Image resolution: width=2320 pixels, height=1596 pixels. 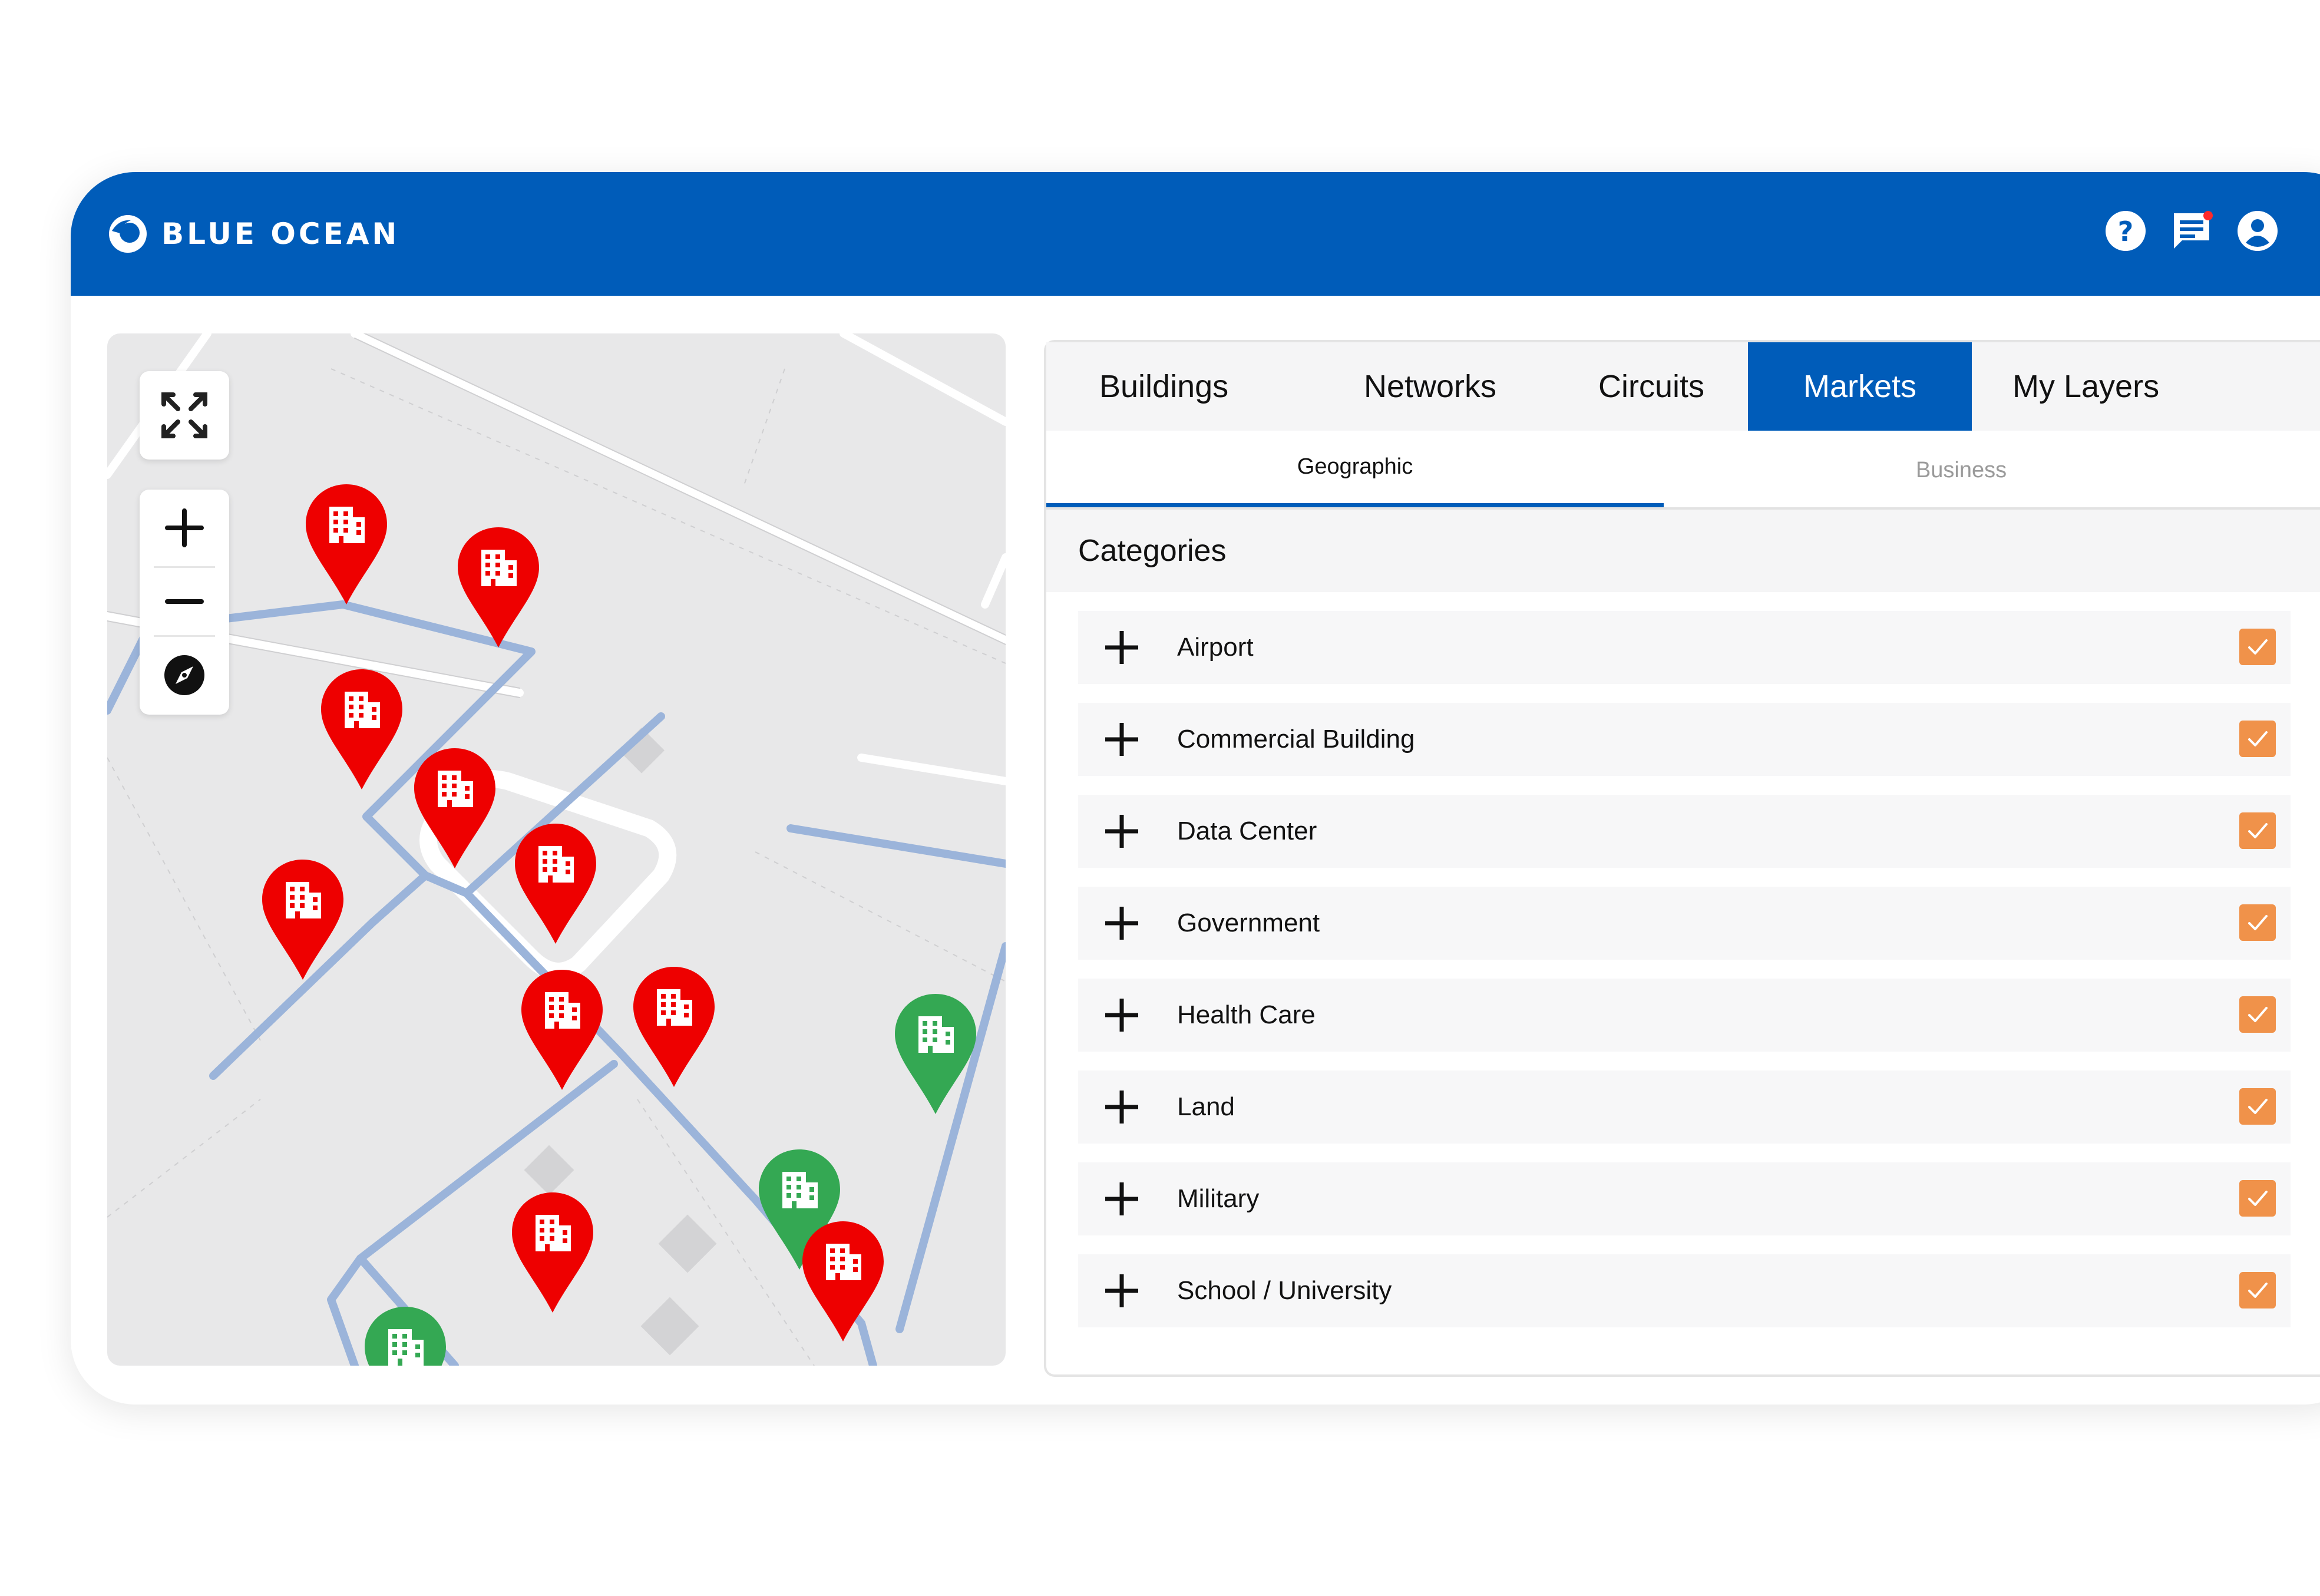 What do you see at coordinates (1284, 1291) in the screenshot?
I see `category-label: School / University` at bounding box center [1284, 1291].